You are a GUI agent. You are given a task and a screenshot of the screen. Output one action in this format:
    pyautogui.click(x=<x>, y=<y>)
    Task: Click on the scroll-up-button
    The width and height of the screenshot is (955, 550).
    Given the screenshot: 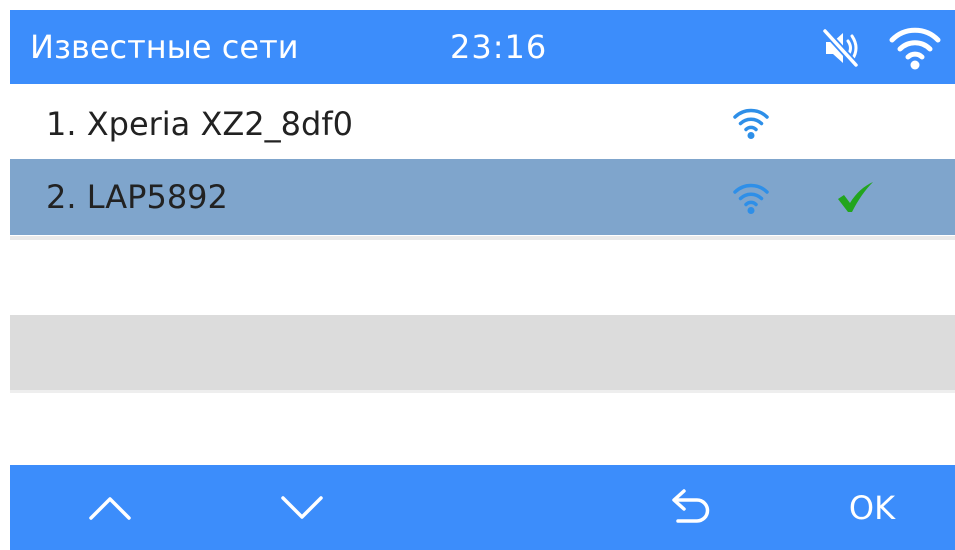 What is the action you would take?
    pyautogui.click(x=110, y=507)
    